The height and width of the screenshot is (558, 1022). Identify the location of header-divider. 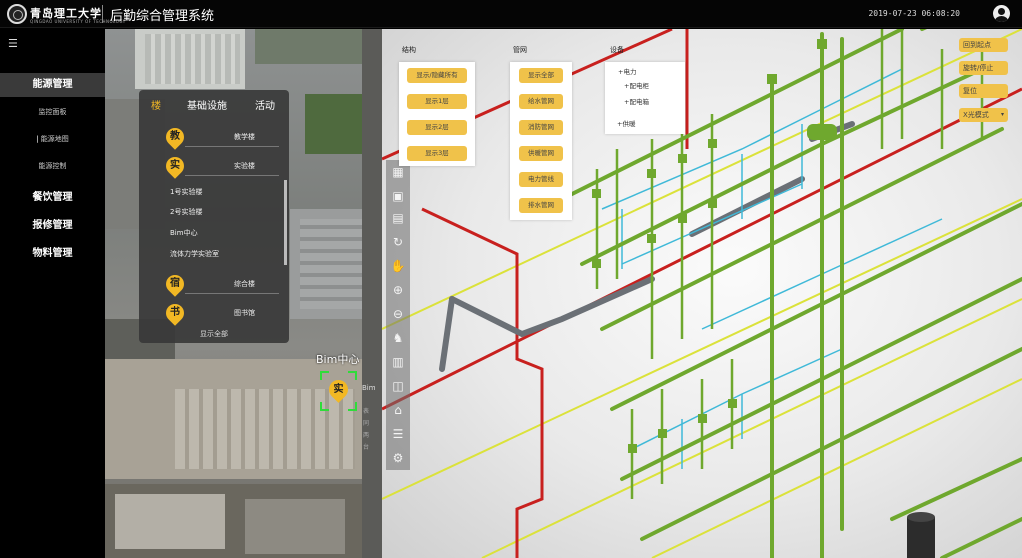
(102, 14).